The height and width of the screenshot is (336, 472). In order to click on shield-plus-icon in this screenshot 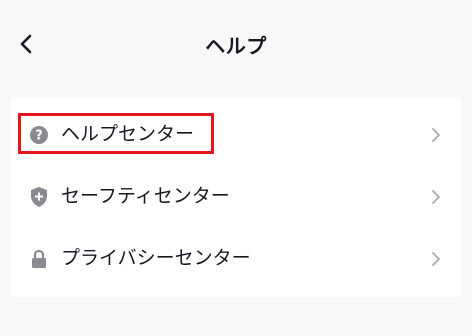, I will do `click(39, 197)`.